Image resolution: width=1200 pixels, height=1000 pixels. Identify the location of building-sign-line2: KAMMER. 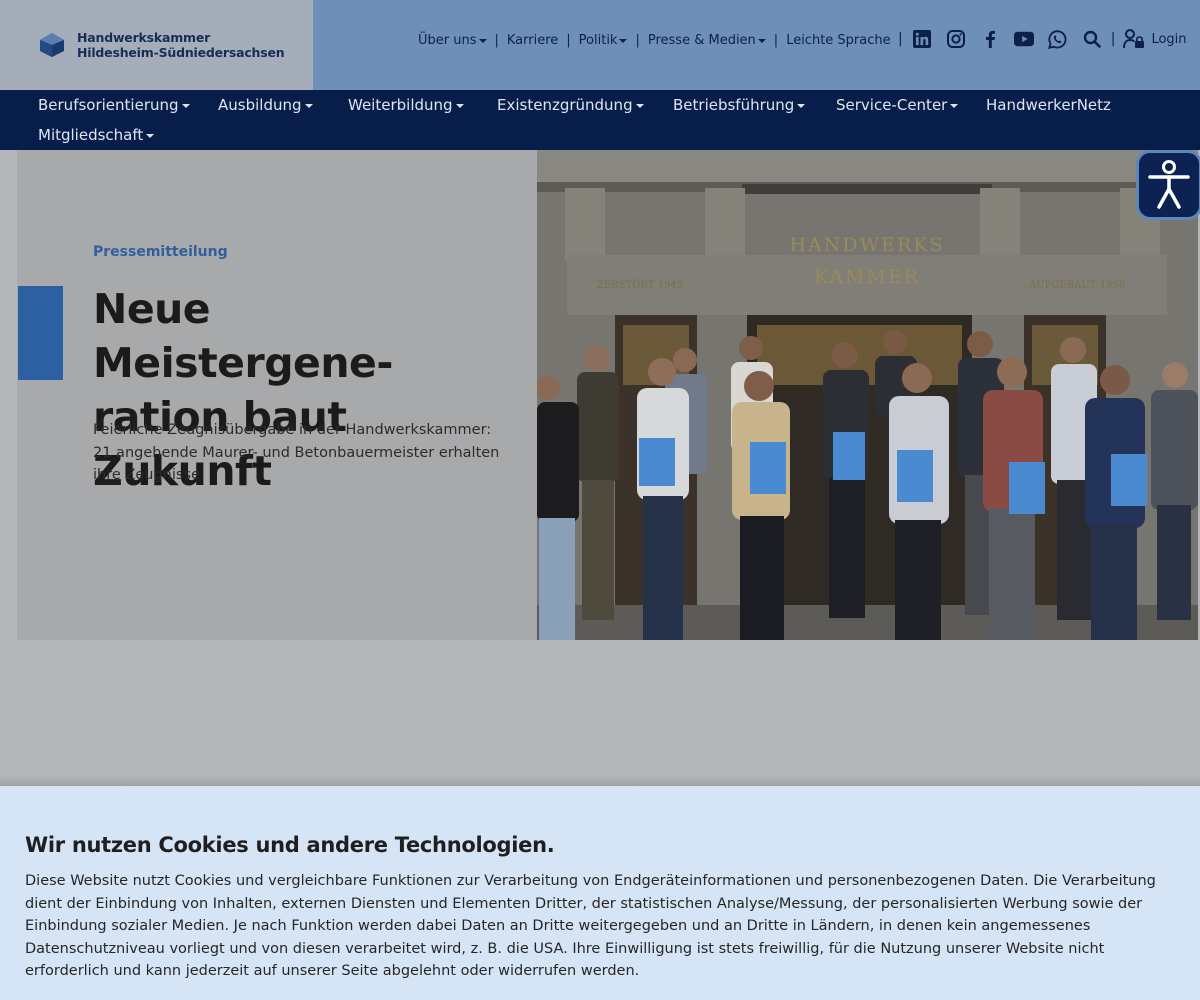
(867, 277).